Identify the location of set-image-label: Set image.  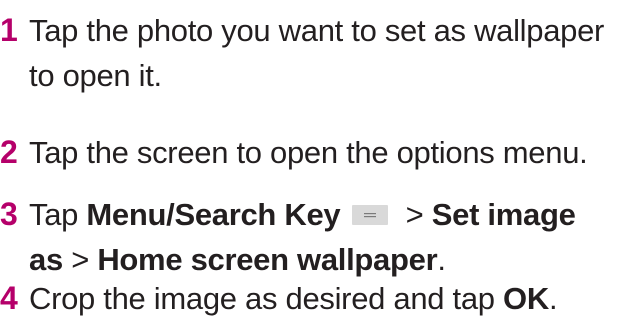
(503, 214).